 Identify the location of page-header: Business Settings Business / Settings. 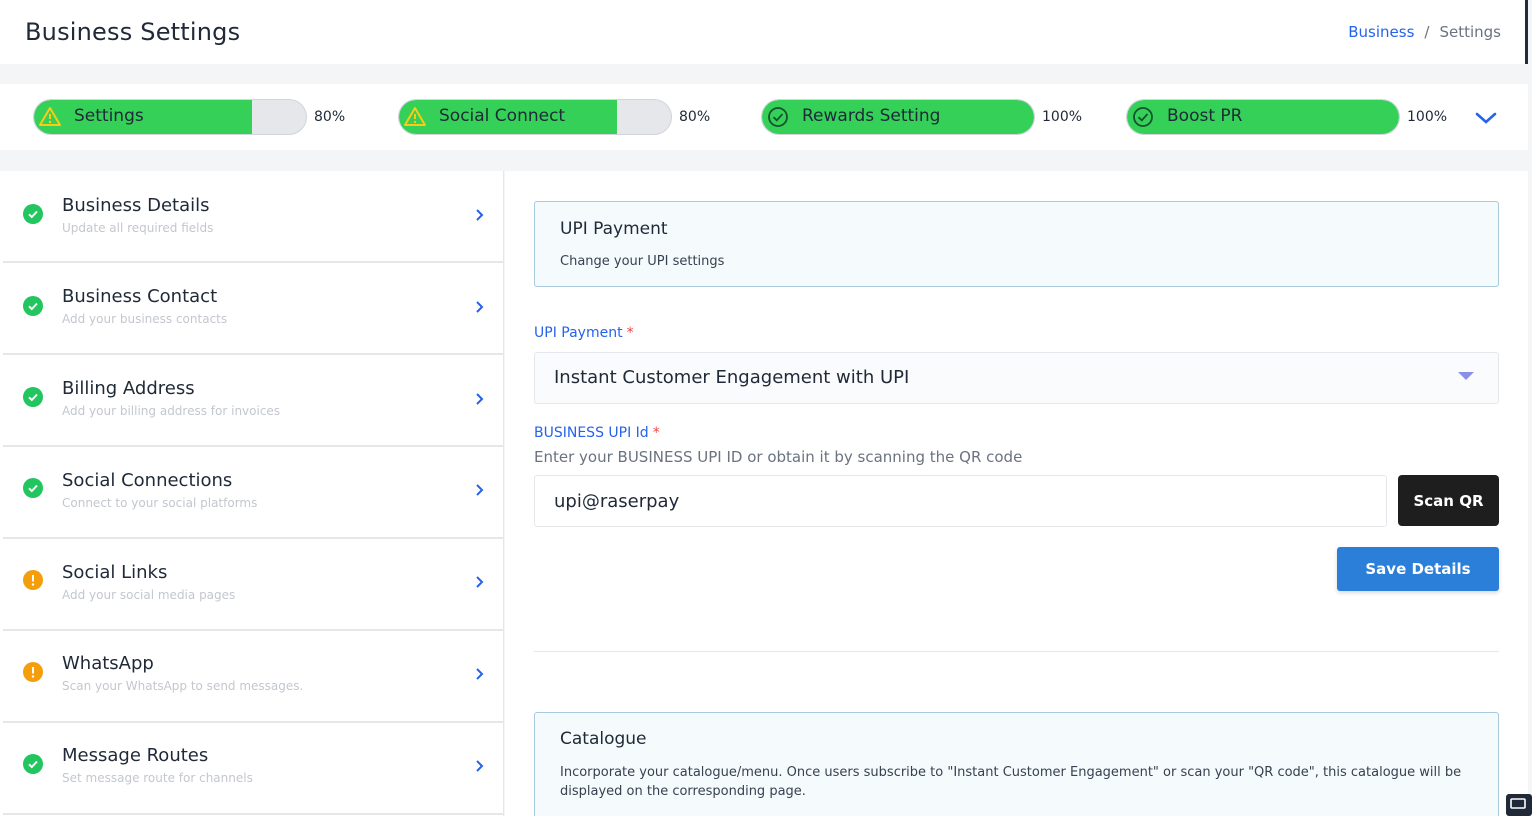
(764, 32).